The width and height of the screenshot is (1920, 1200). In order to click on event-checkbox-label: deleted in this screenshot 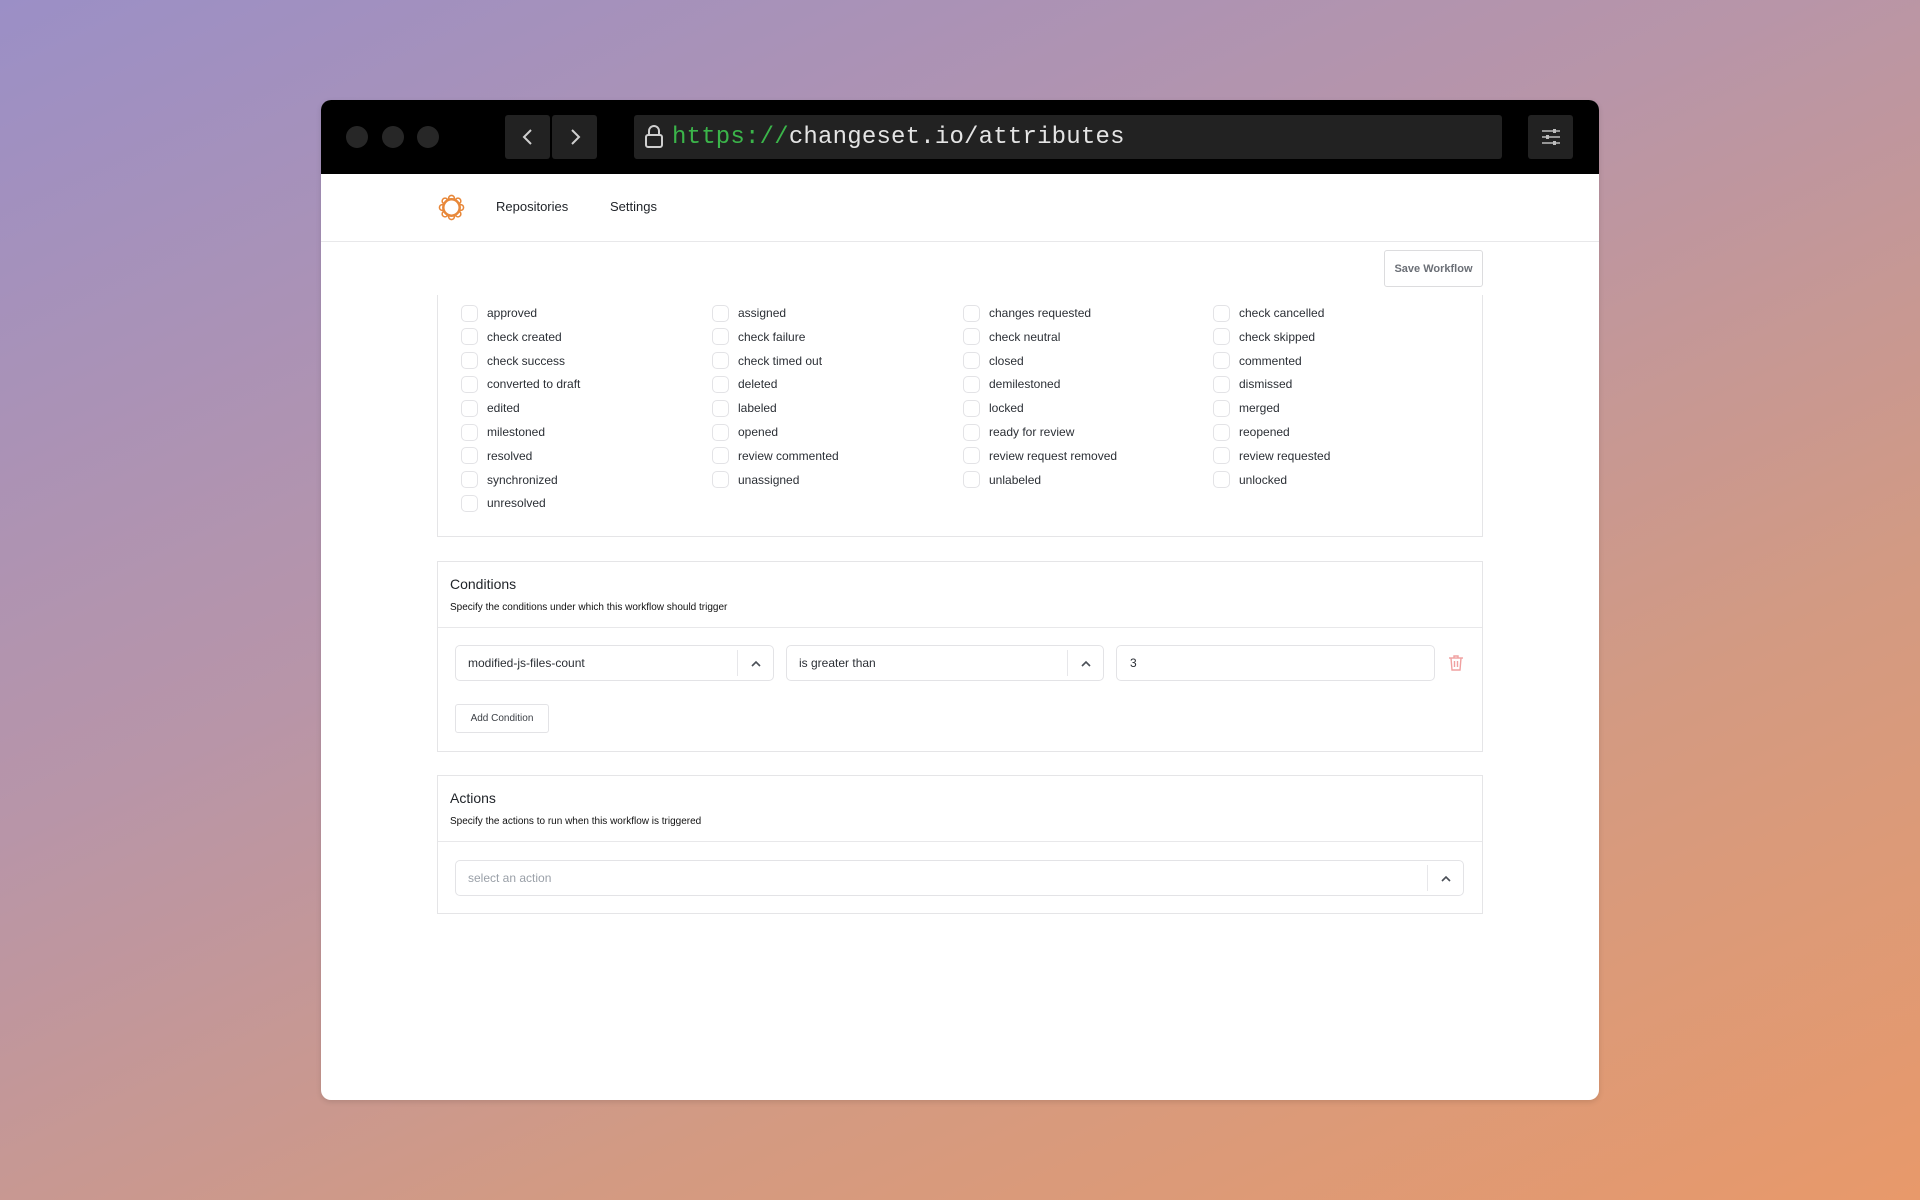, I will do `click(758, 384)`.